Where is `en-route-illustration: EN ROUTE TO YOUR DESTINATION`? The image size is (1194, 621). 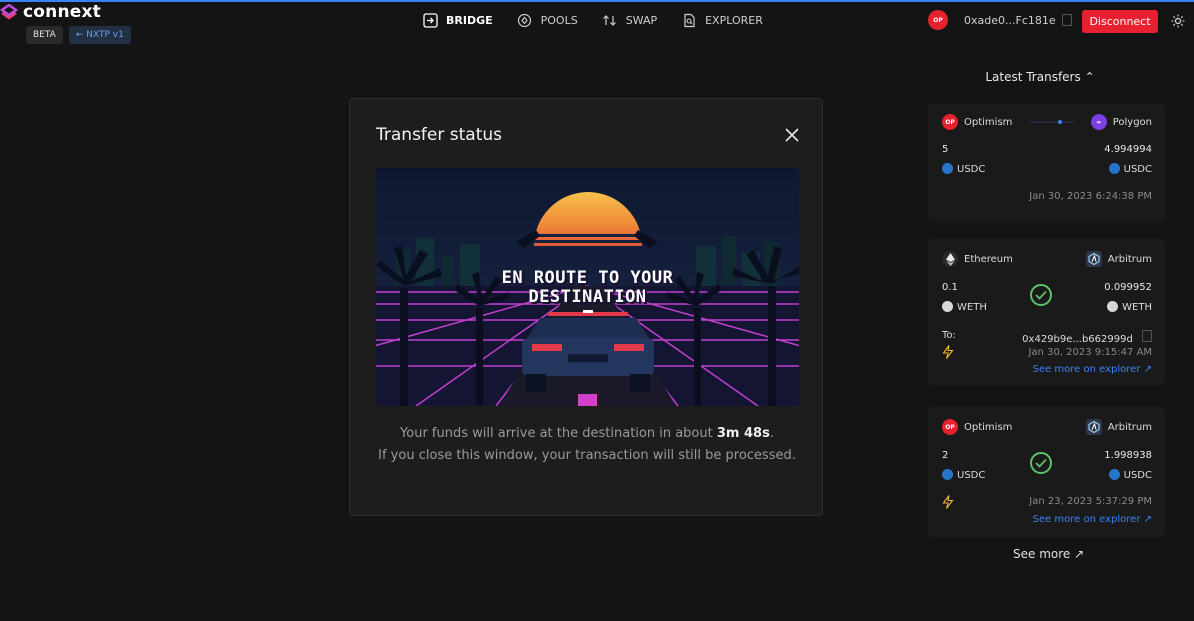
en-route-illustration: EN ROUTE TO YOUR DESTINATION is located at coordinates (587, 287).